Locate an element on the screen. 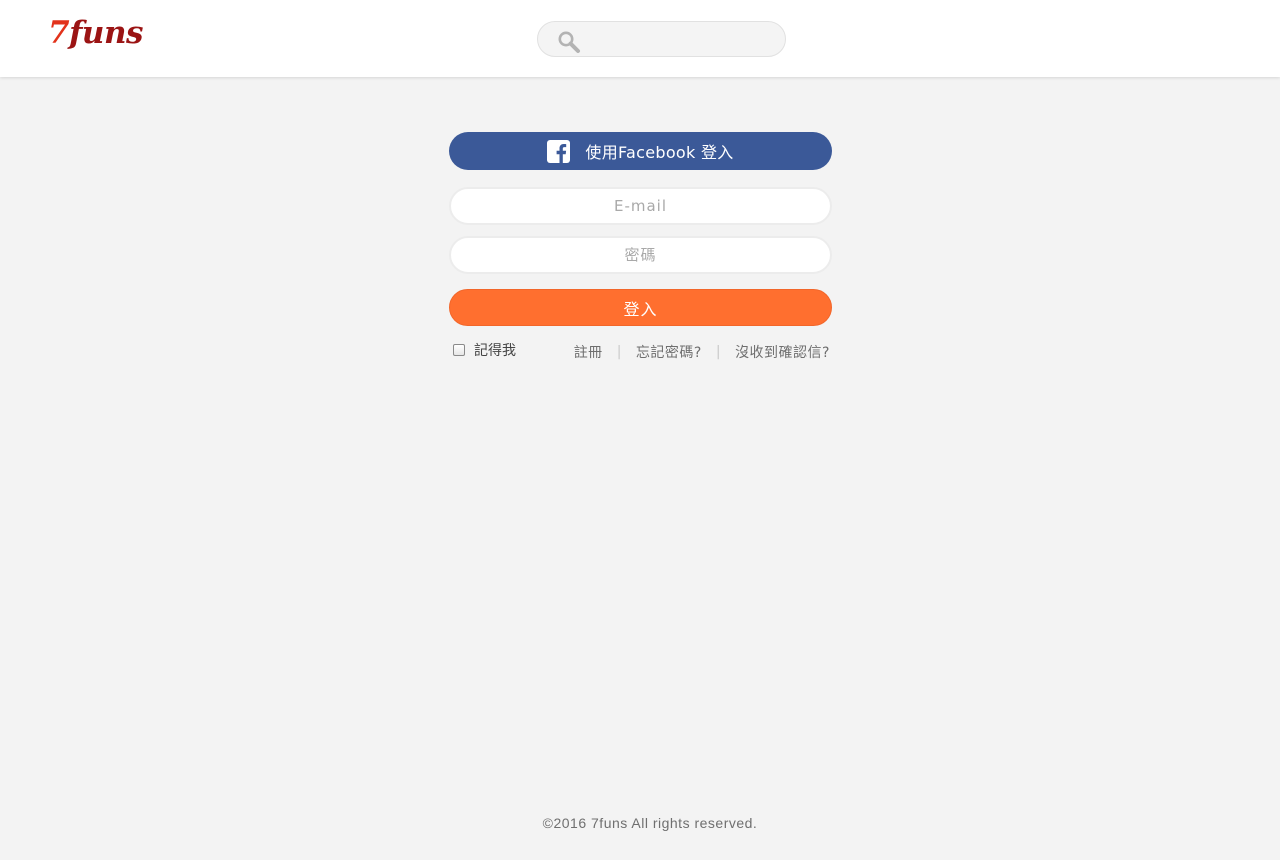 The width and height of the screenshot is (1280, 860). site-logo: 7funs is located at coordinates (95, 33).